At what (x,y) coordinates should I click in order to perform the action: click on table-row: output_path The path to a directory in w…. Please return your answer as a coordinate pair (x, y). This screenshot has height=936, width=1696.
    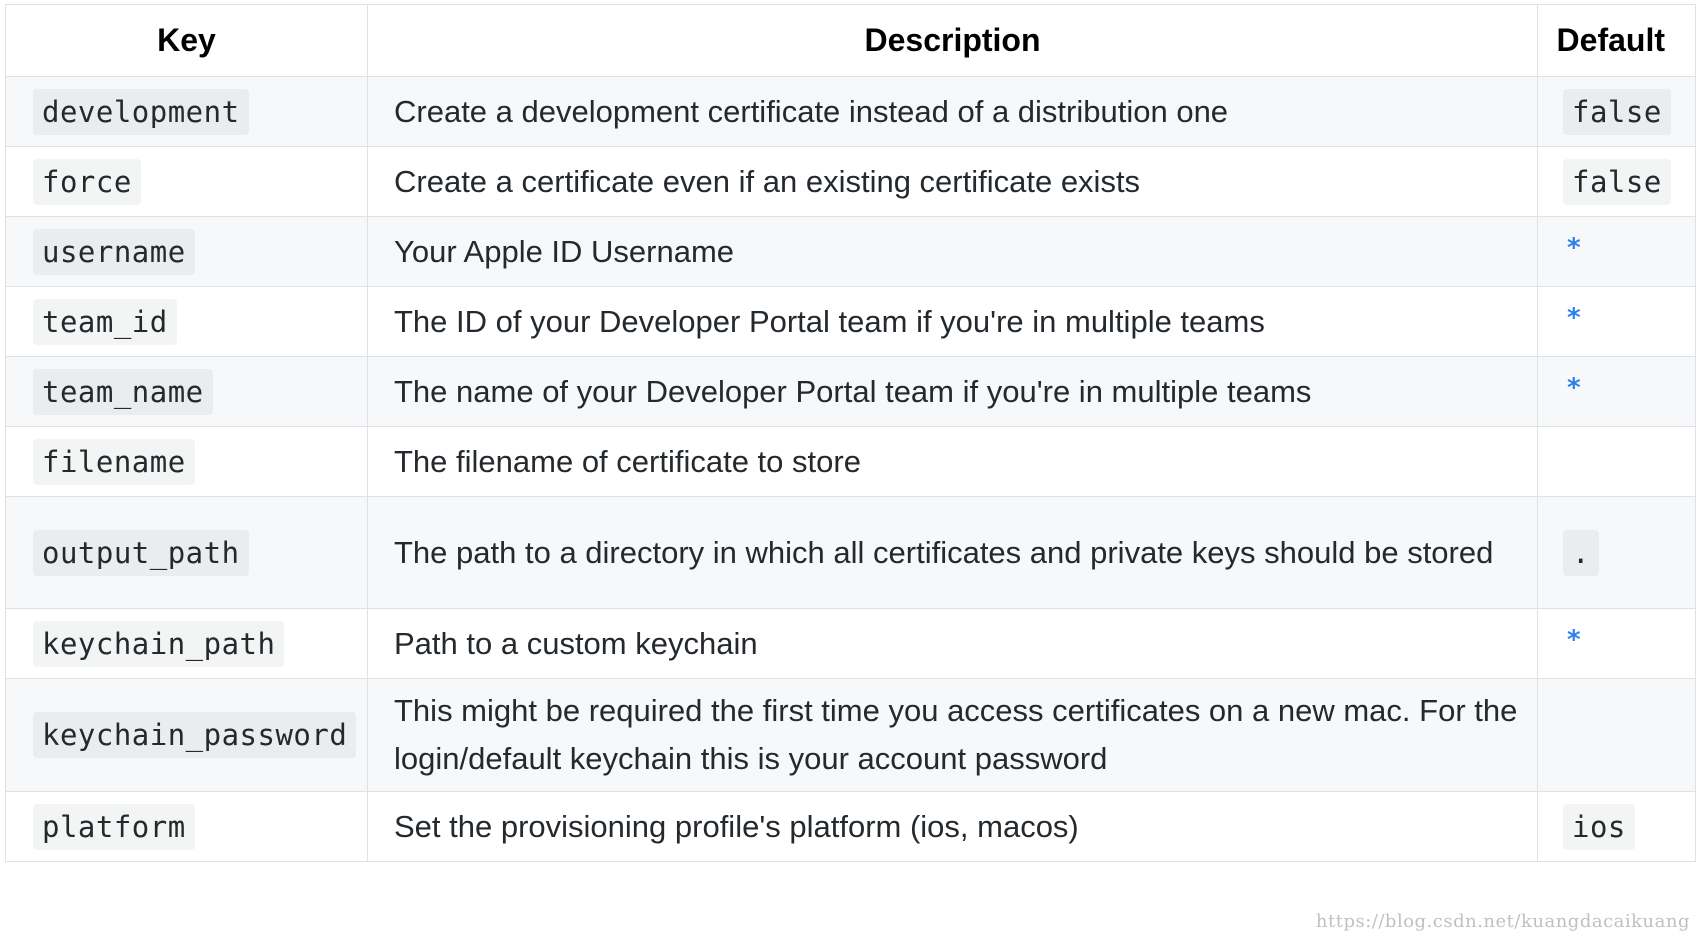
    Looking at the image, I should click on (850, 552).